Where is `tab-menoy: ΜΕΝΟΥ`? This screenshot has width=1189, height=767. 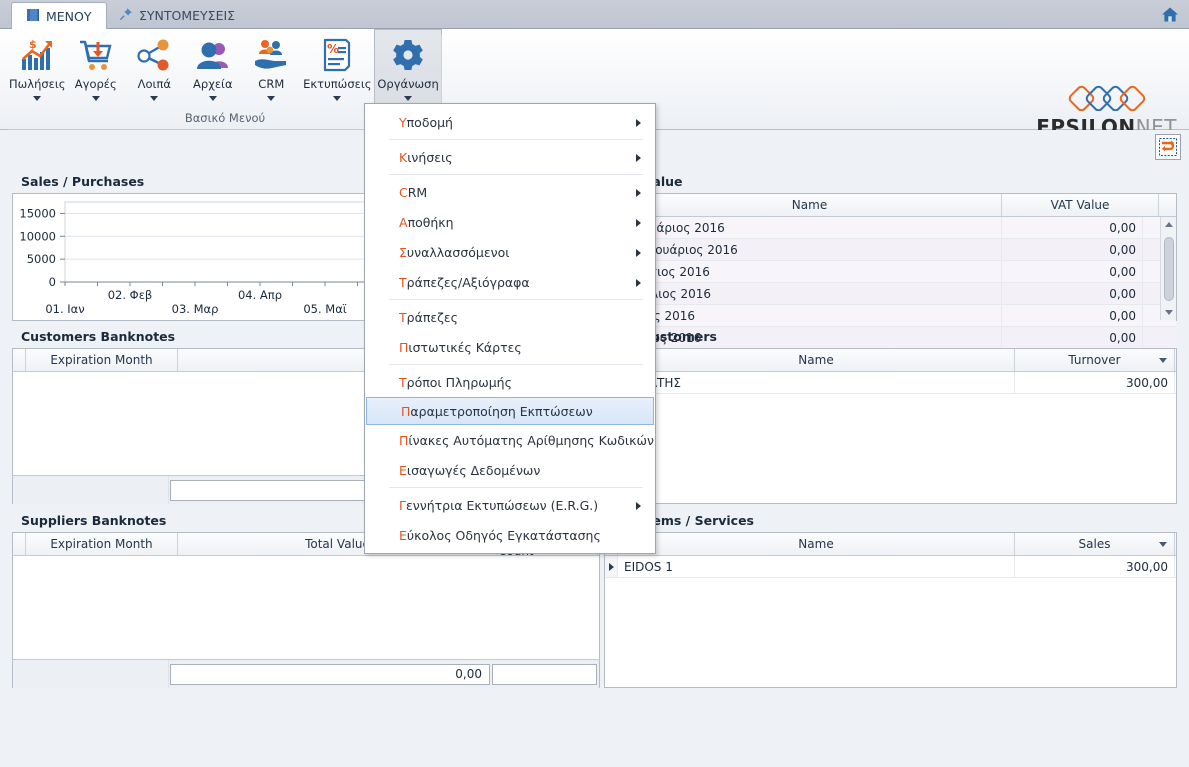 tab-menoy: ΜΕΝΟΥ is located at coordinates (59, 16).